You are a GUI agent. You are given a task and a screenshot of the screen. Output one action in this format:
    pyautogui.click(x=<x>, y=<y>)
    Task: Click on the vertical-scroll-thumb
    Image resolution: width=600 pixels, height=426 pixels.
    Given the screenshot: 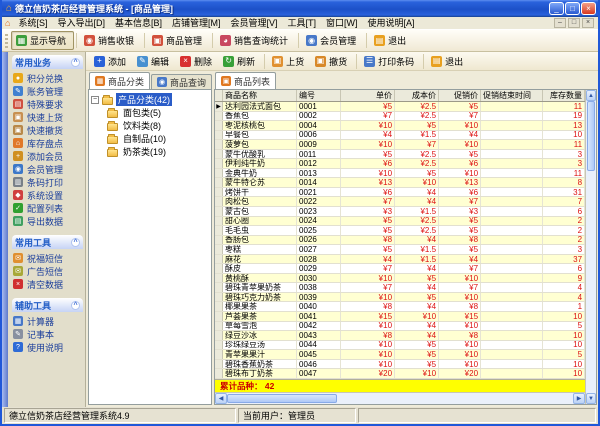 What is the action you would take?
    pyautogui.click(x=591, y=136)
    